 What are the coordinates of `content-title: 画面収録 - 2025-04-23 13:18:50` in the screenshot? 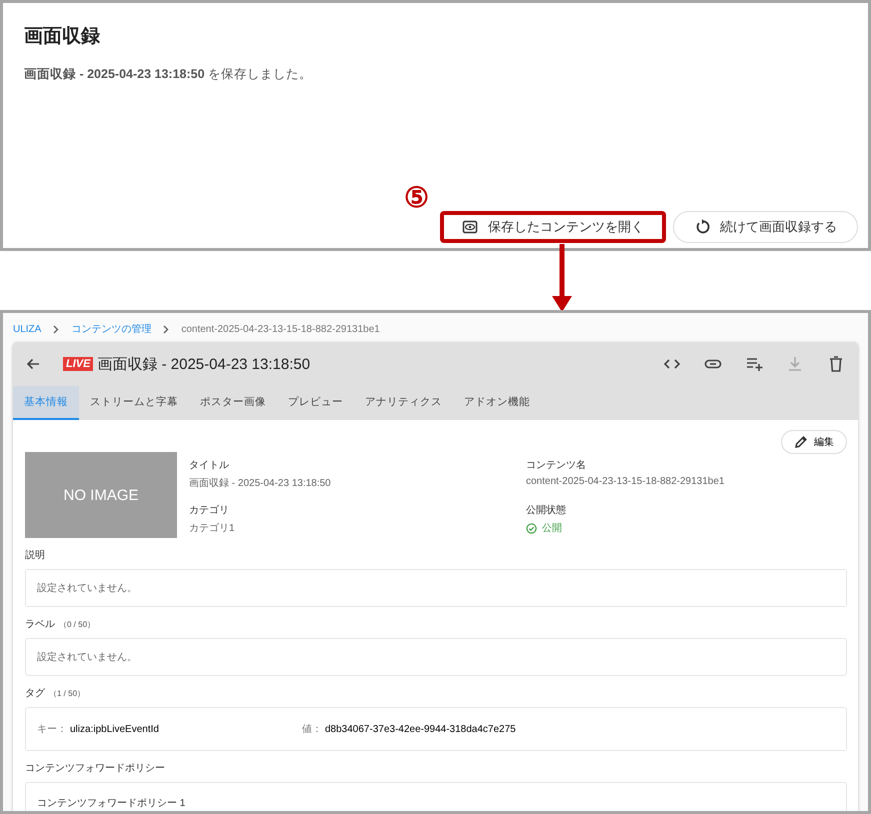 It's located at (203, 364).